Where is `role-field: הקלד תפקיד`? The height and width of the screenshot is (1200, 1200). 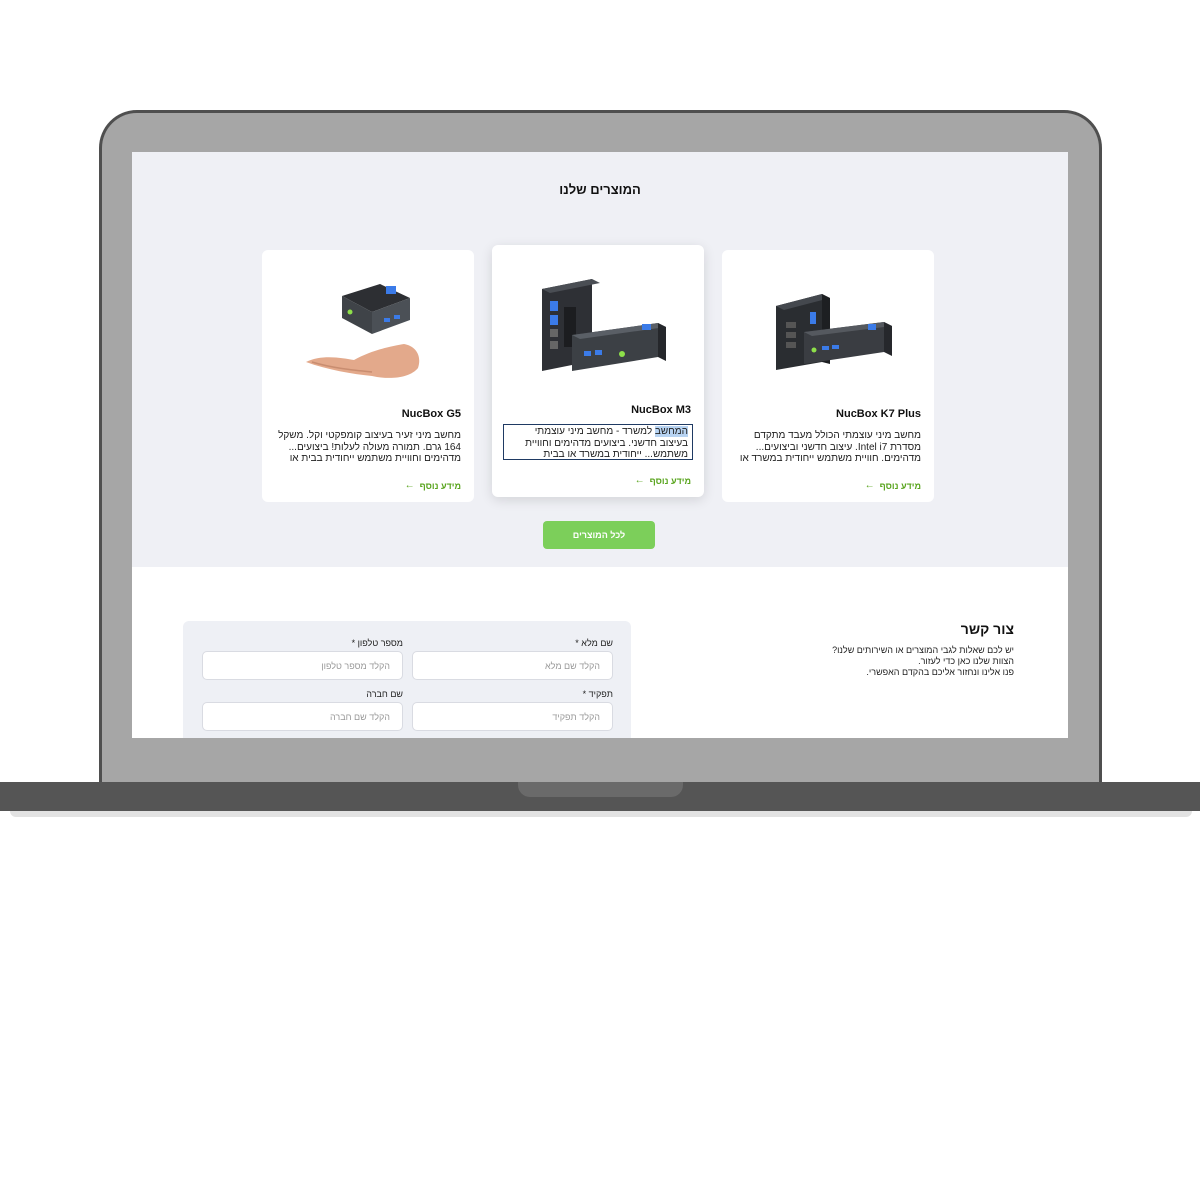
role-field: הקלד תפקיד is located at coordinates (512, 716).